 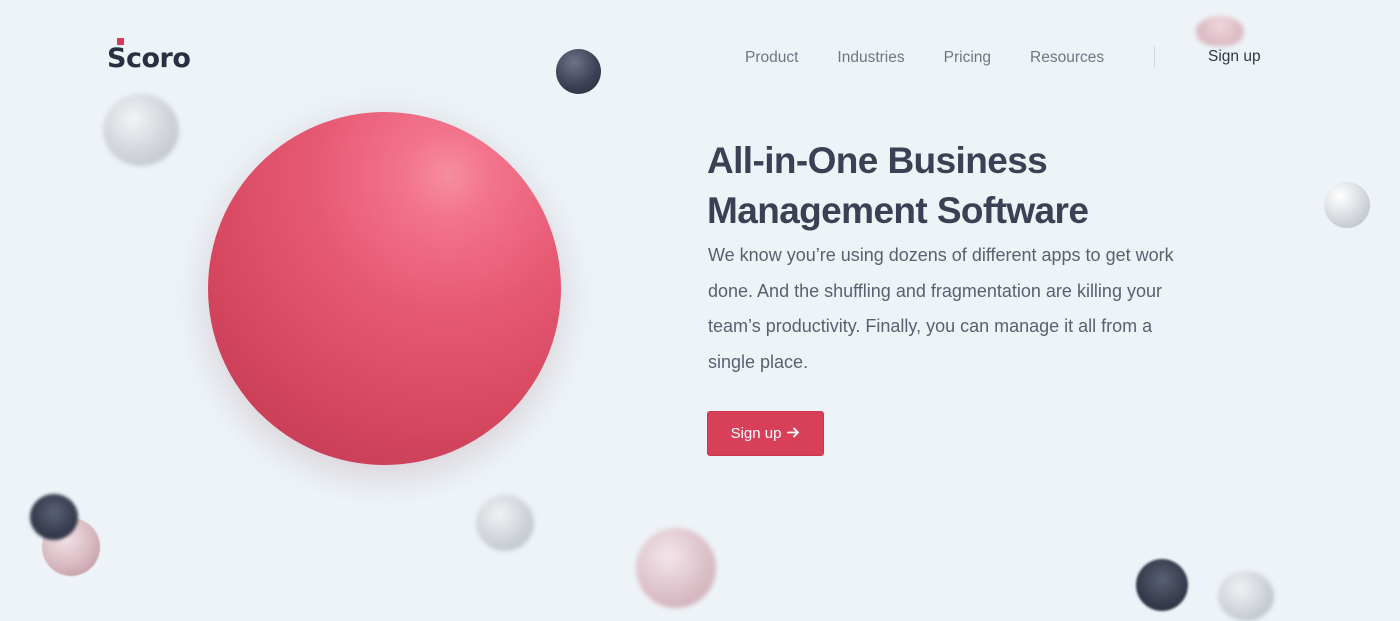 What do you see at coordinates (1234, 57) in the screenshot?
I see `header-signup-link: Sign up` at bounding box center [1234, 57].